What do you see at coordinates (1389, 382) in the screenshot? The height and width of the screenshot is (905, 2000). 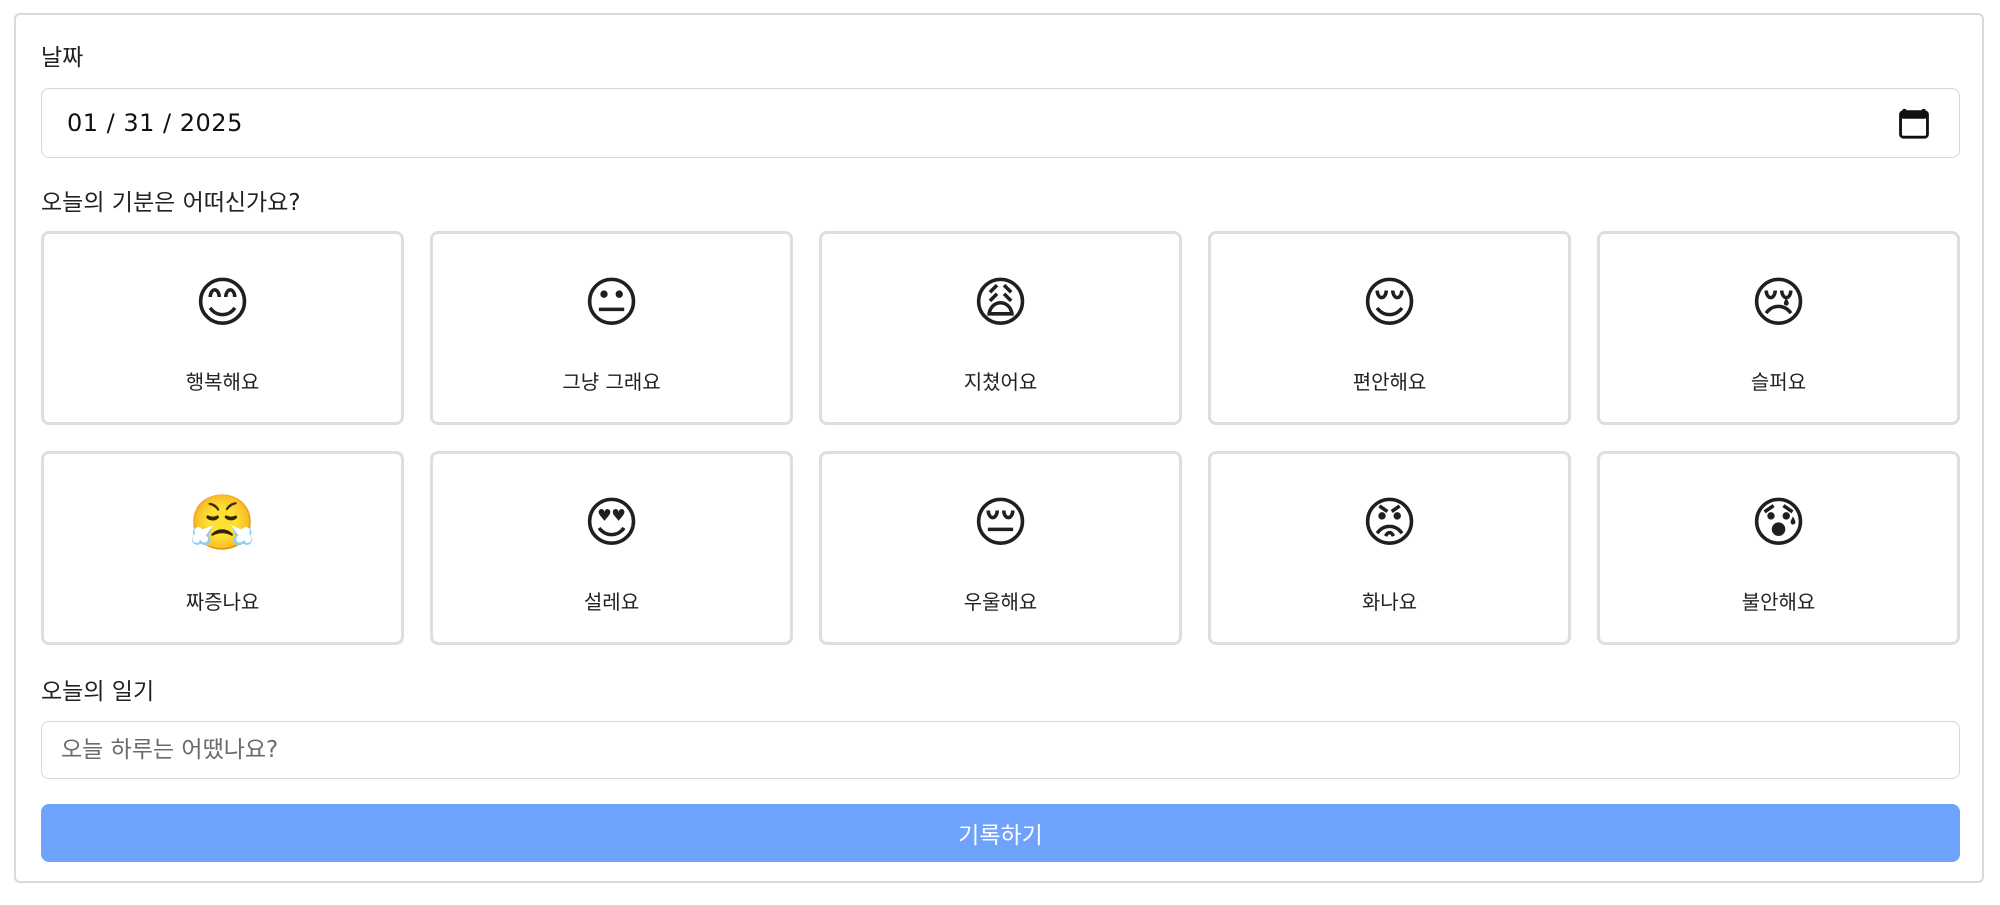 I see `mood-option-label: 편안해요` at bounding box center [1389, 382].